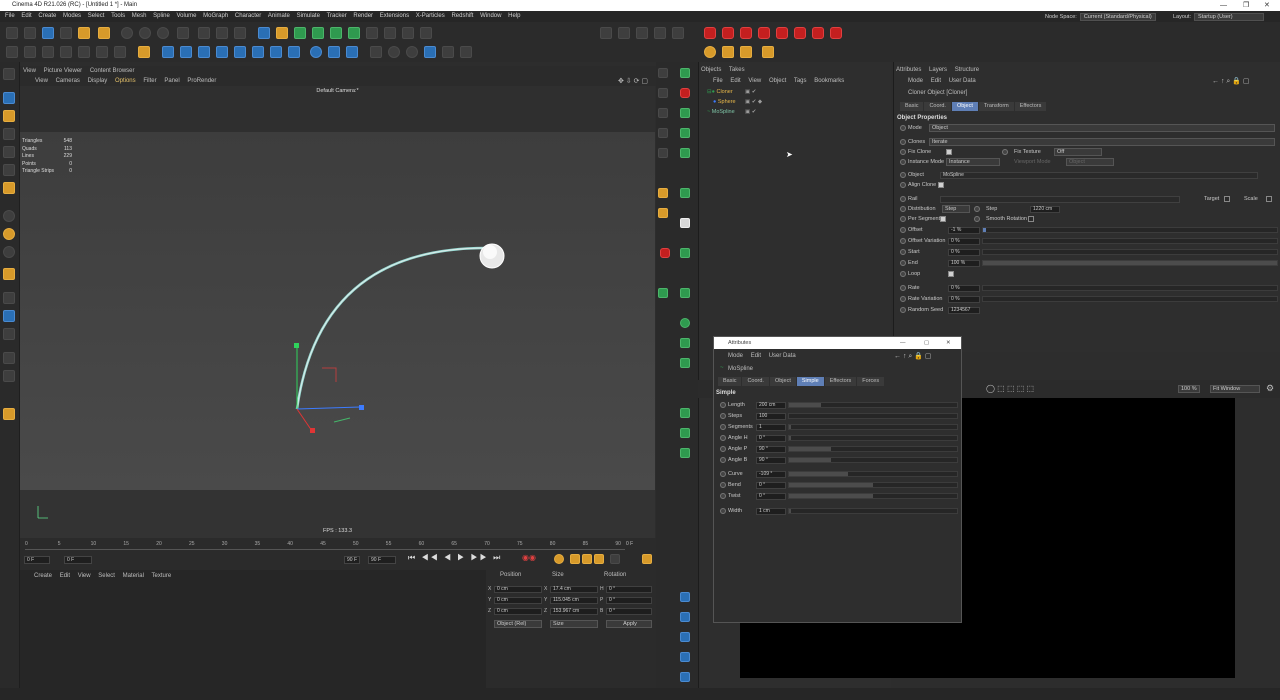  What do you see at coordinates (1099, 175) in the screenshot?
I see `object-link-field: MoSpline` at bounding box center [1099, 175].